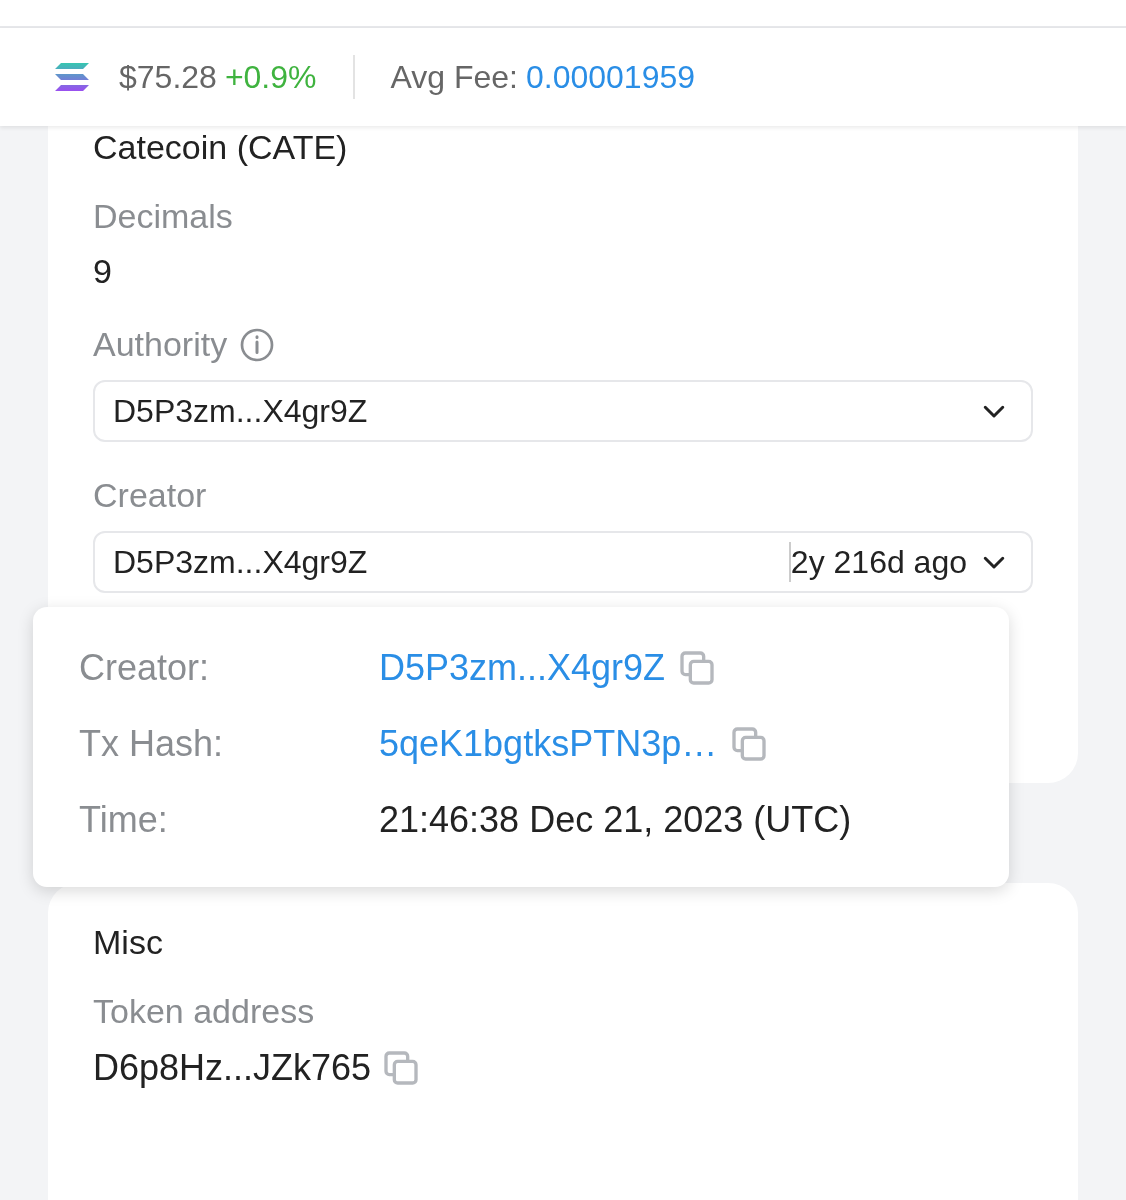 This screenshot has height=1200, width=1126. What do you see at coordinates (168, 77) in the screenshot?
I see `price-text: $75.28` at bounding box center [168, 77].